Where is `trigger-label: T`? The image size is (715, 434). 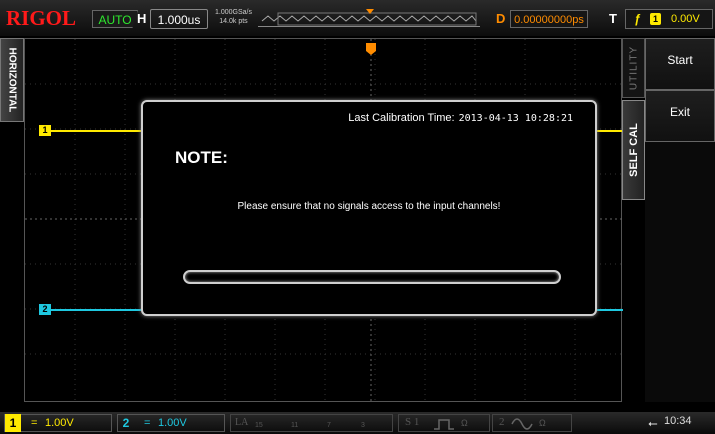
trigger-label: T is located at coordinates (613, 18).